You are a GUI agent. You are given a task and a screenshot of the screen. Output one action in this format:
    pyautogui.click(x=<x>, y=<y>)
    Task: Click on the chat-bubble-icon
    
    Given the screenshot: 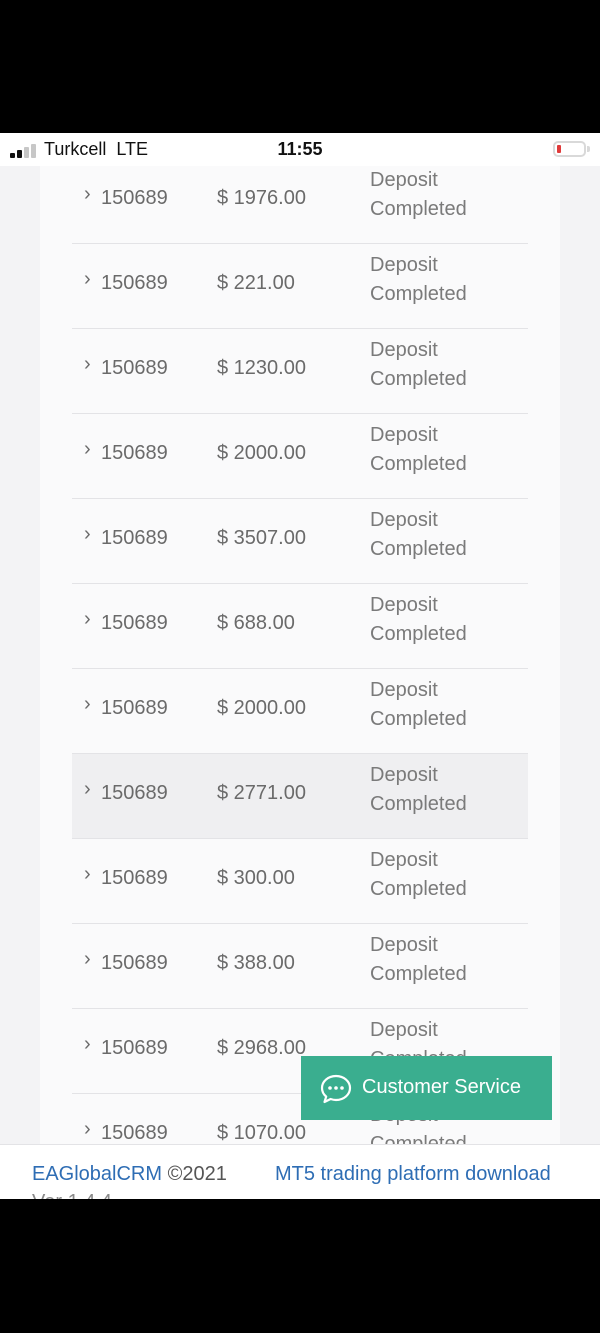 What is the action you would take?
    pyautogui.click(x=336, y=1089)
    